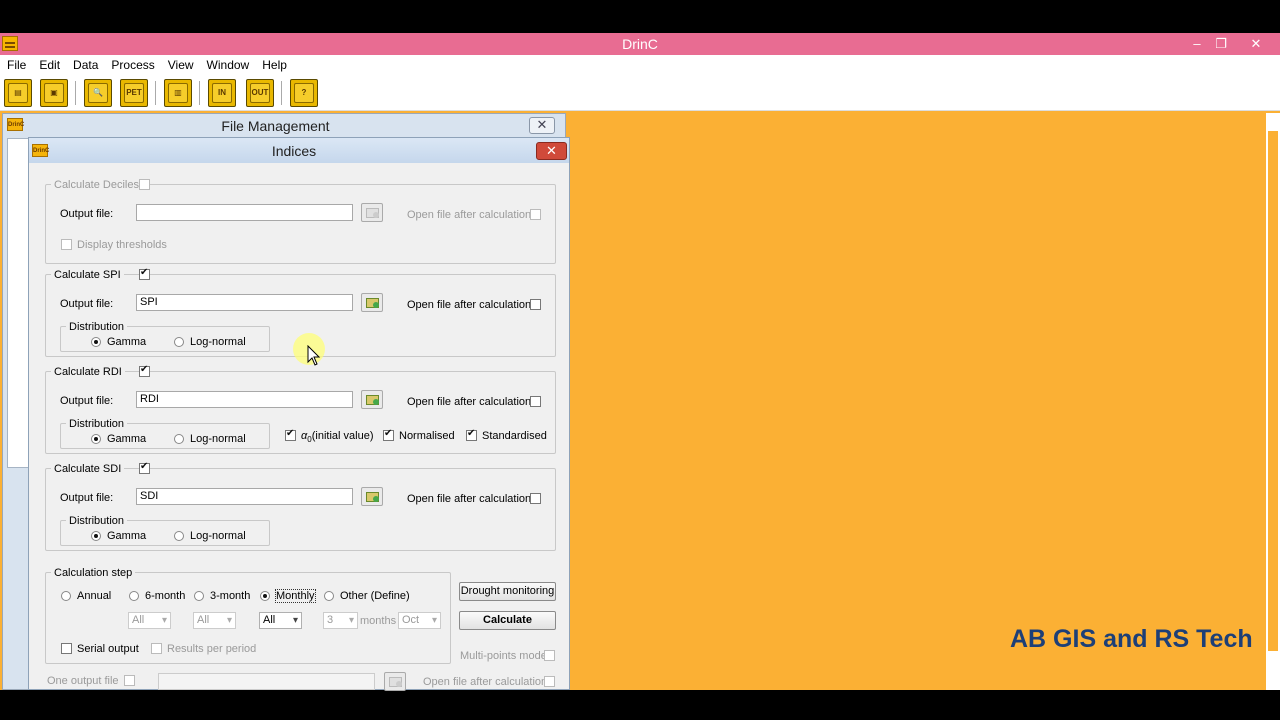  I want to click on serial-output-checkbox, so click(66, 648).